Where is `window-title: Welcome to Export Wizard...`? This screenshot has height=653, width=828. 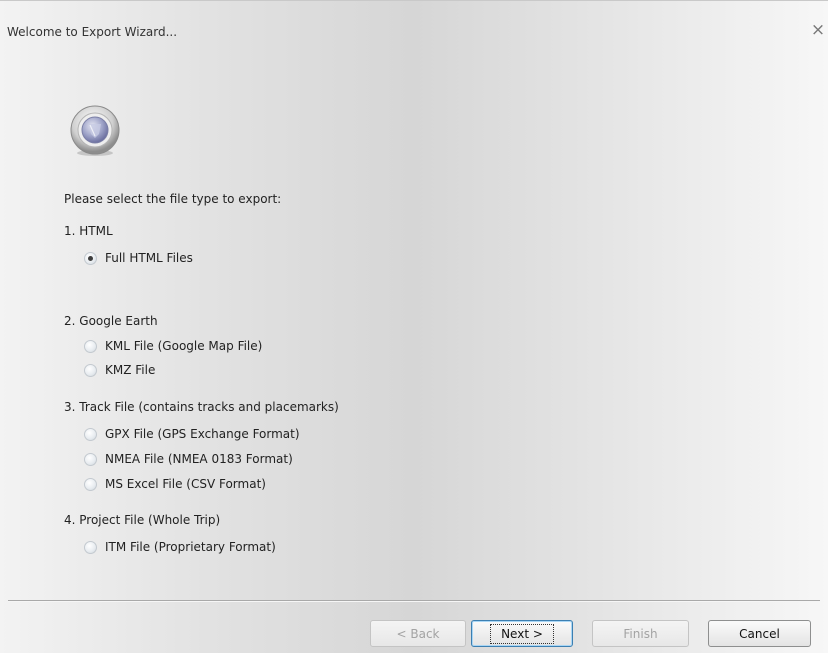 window-title: Welcome to Export Wizard... is located at coordinates (92, 32).